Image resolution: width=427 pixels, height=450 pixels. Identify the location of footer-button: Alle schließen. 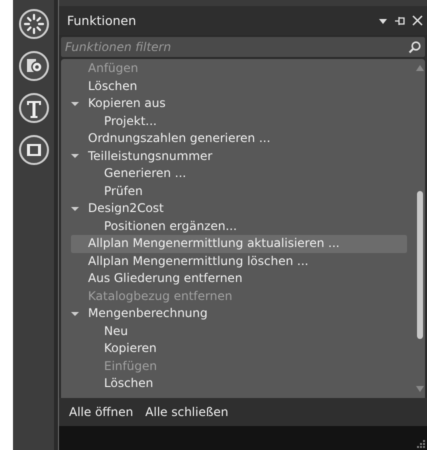
(186, 412).